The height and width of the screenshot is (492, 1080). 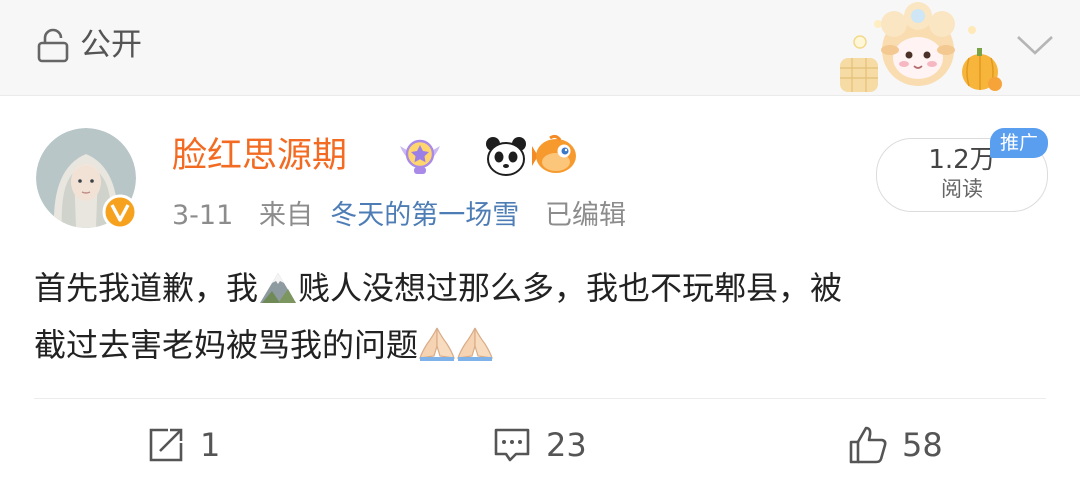 What do you see at coordinates (506, 156) in the screenshot?
I see `panda-badge-icon` at bounding box center [506, 156].